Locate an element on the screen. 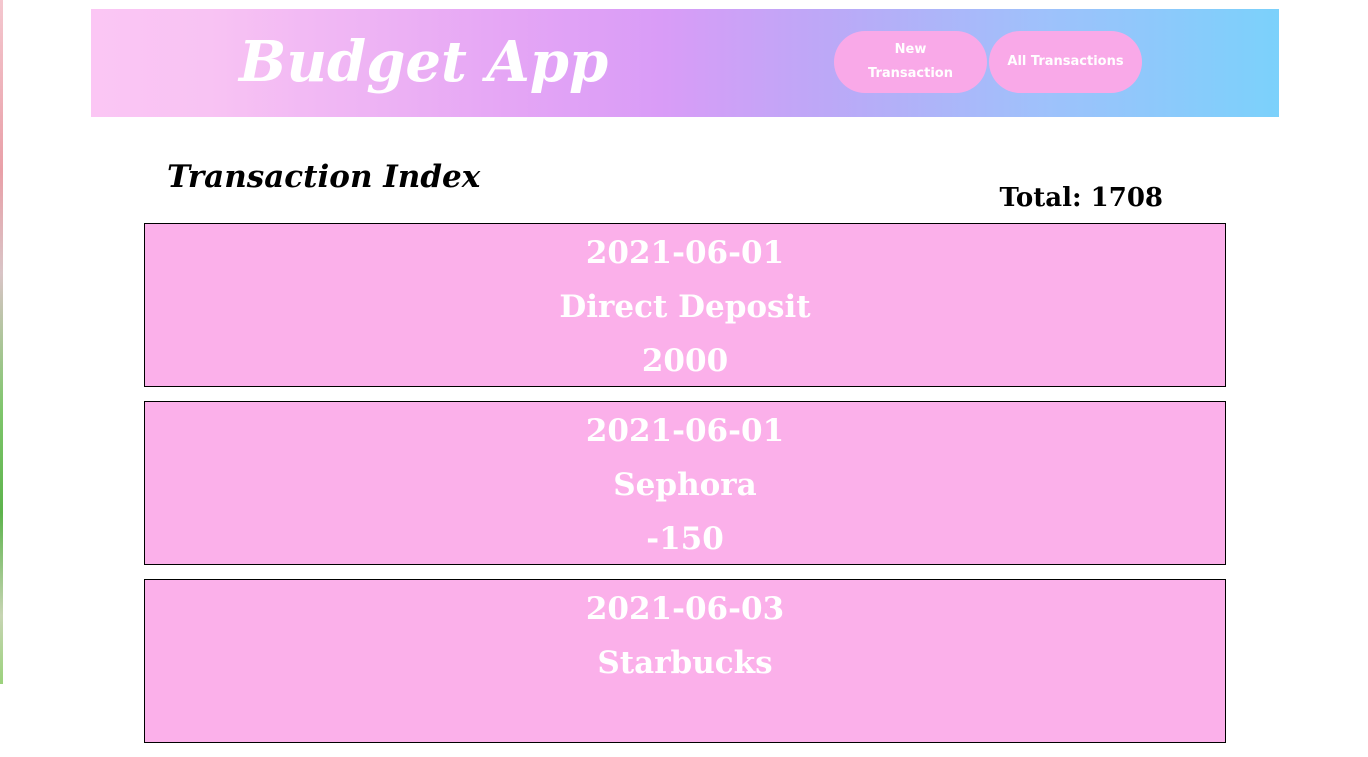 The image size is (1368, 757). all-transactions-label: All Transactions is located at coordinates (1065, 61).